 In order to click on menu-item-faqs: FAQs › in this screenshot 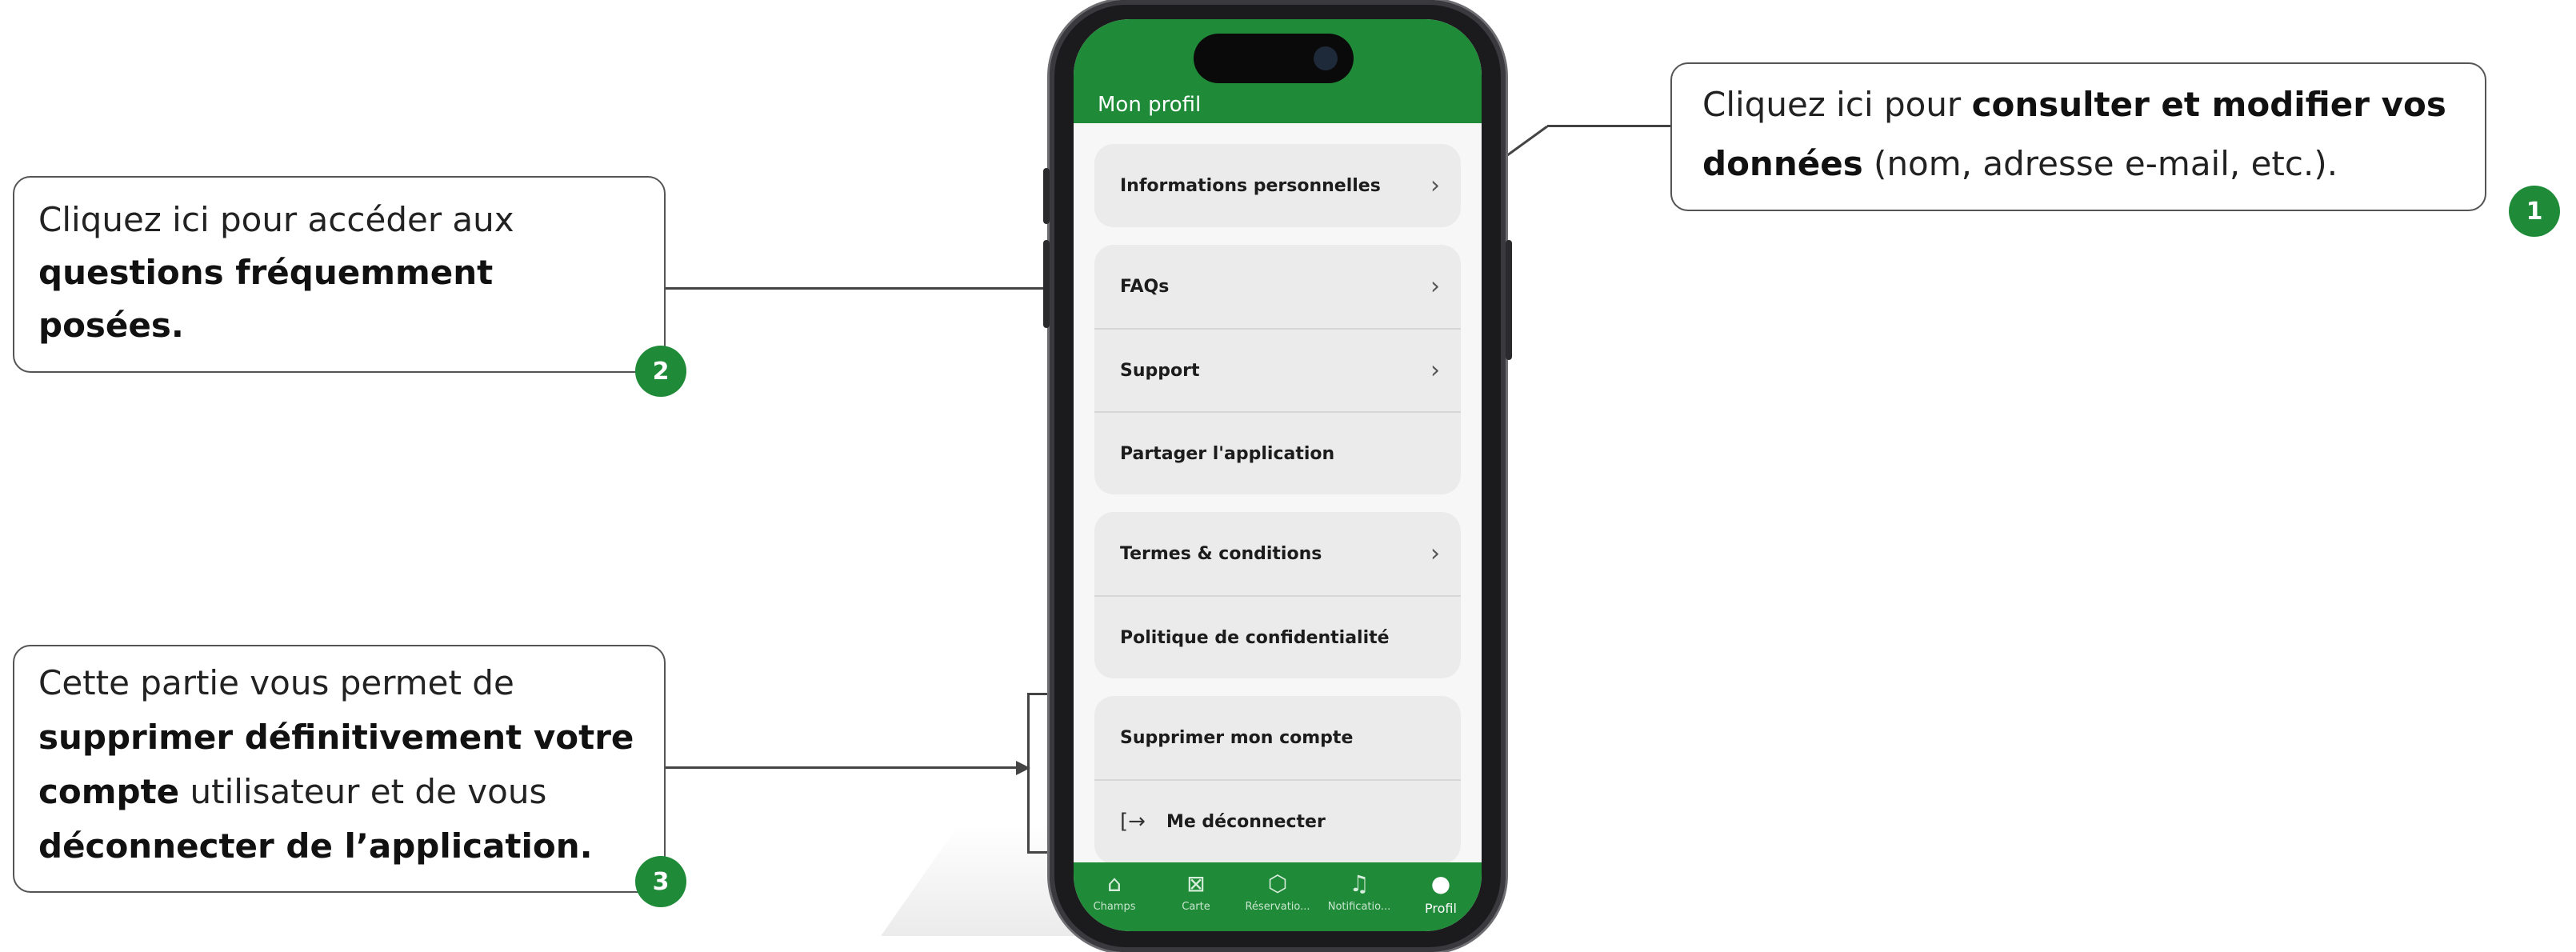, I will do `click(1277, 286)`.